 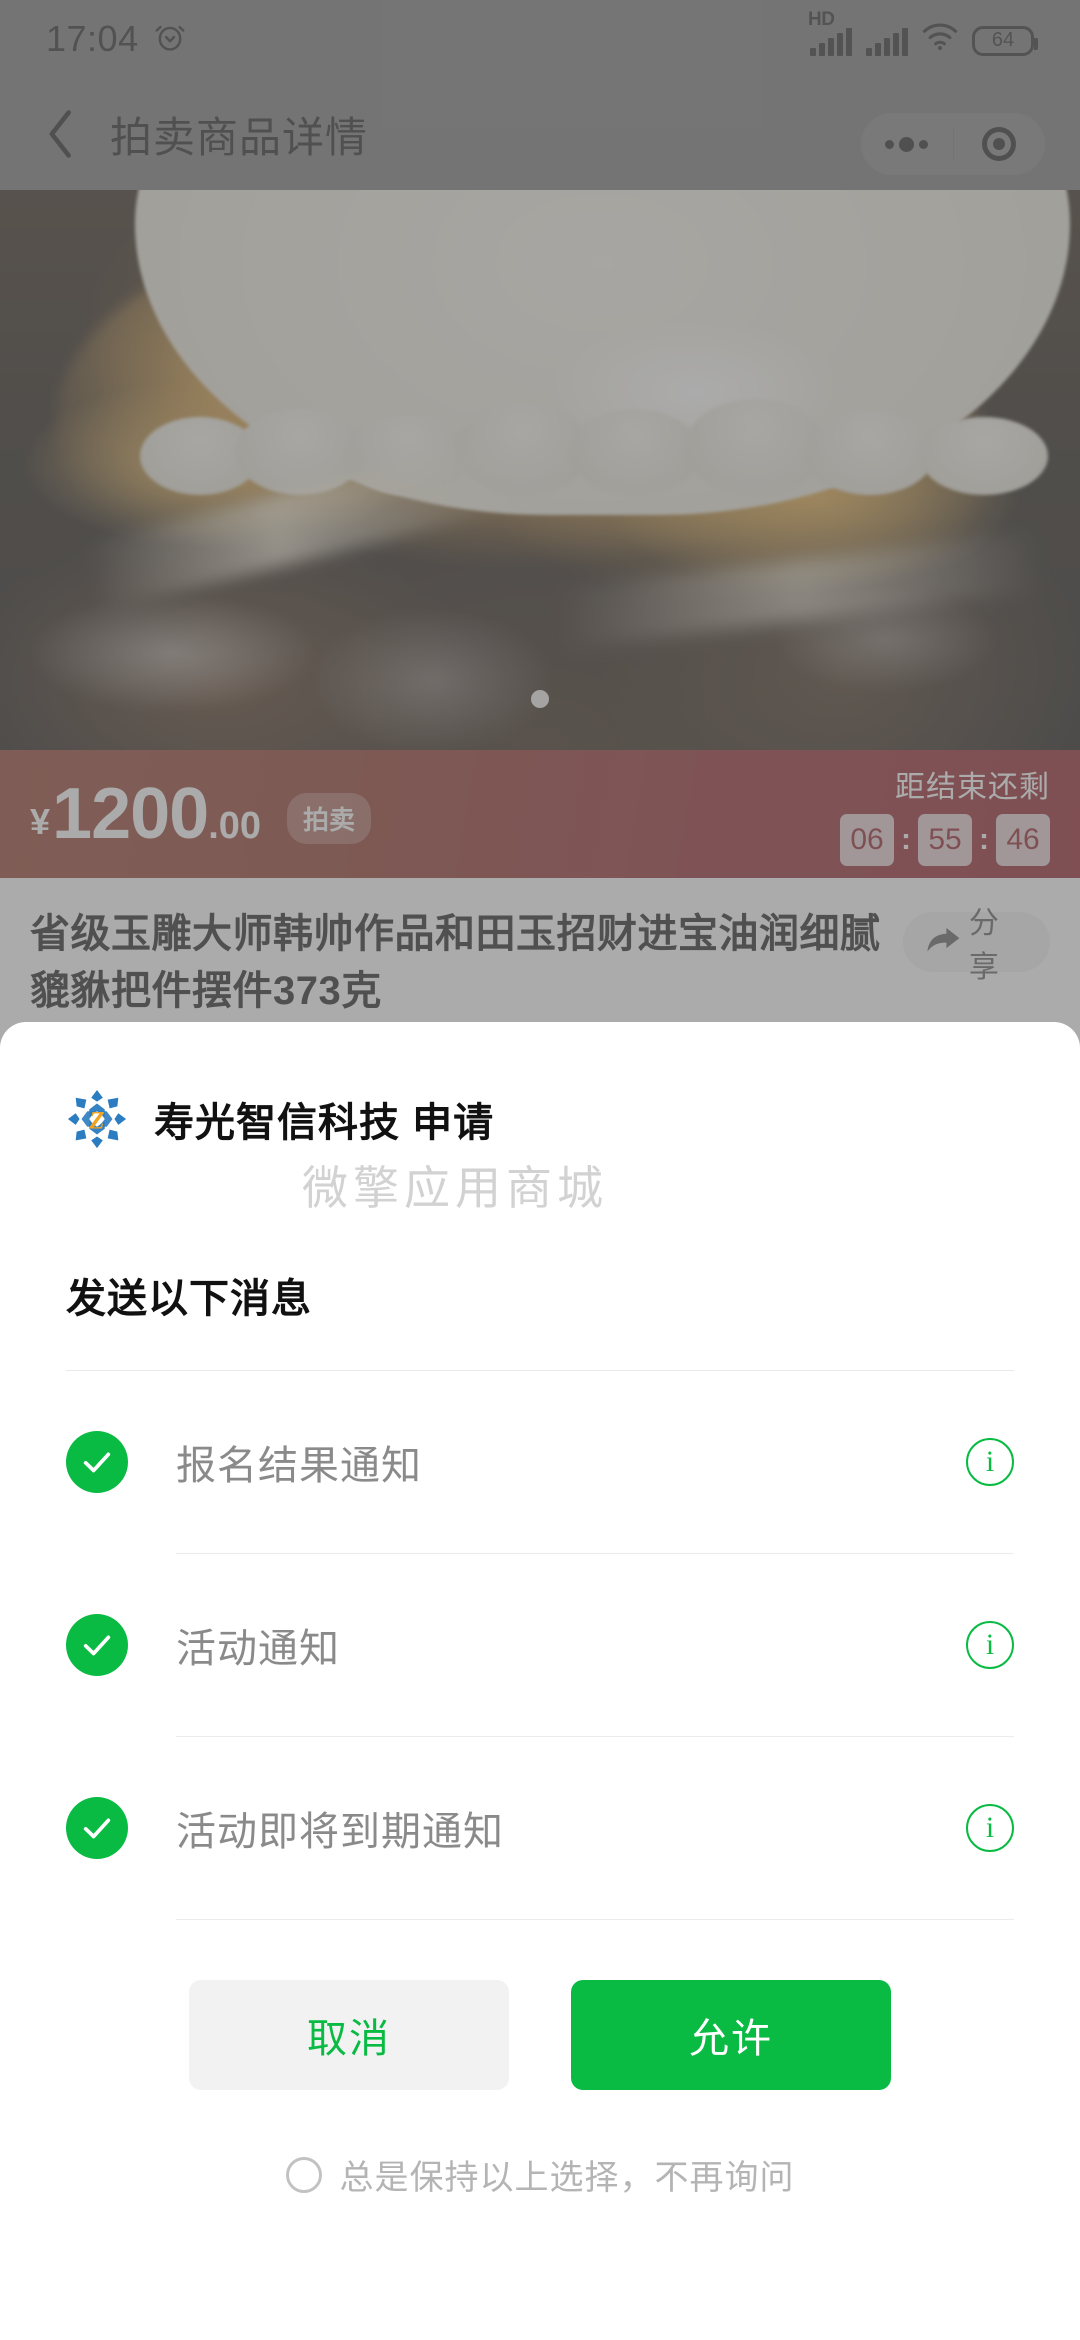 I want to click on cancel-button: 取消, so click(x=349, y=2035).